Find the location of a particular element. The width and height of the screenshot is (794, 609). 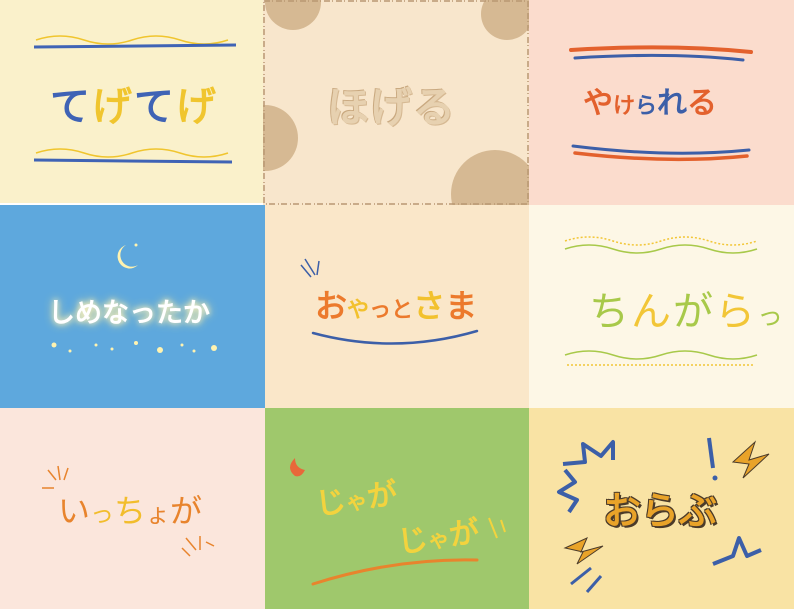

char: ょ is located at coordinates (158, 514).